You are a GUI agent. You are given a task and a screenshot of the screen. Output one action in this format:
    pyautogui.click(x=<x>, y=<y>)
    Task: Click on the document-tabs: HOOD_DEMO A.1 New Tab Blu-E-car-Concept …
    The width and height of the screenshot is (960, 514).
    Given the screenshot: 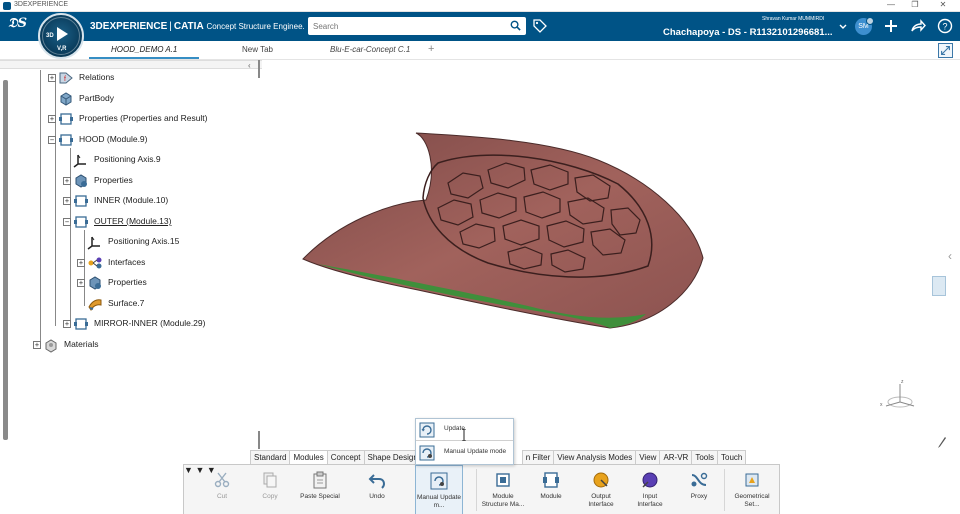 What is the action you would take?
    pyautogui.click(x=480, y=50)
    